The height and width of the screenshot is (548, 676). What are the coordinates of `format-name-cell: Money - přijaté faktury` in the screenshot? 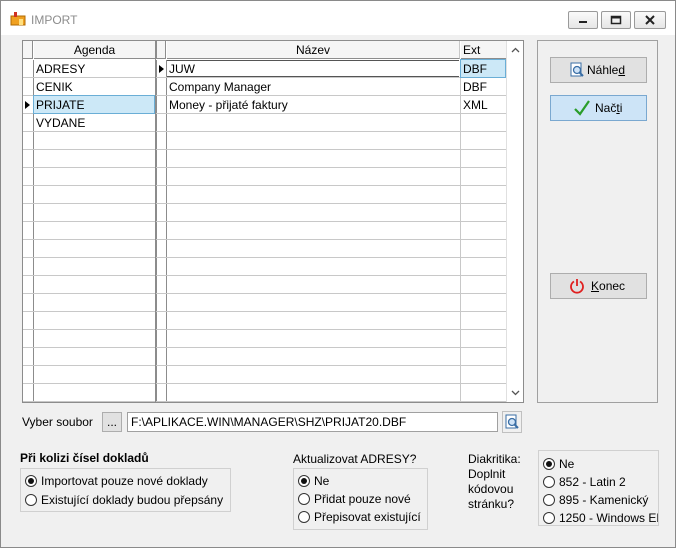 It's located at (228, 105).